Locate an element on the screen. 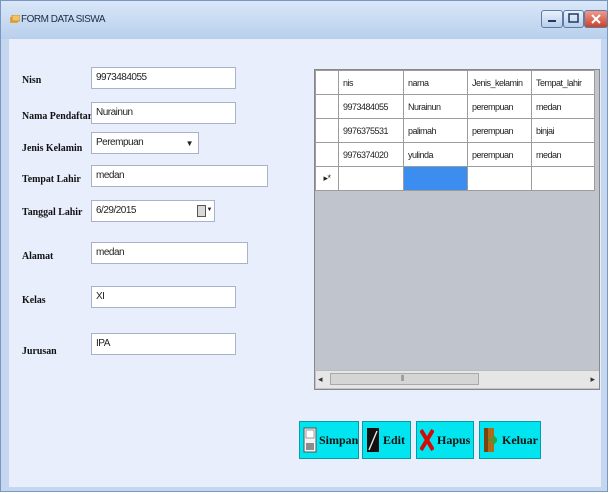 The image size is (610, 494). minimize-icon is located at coordinates (552, 21).